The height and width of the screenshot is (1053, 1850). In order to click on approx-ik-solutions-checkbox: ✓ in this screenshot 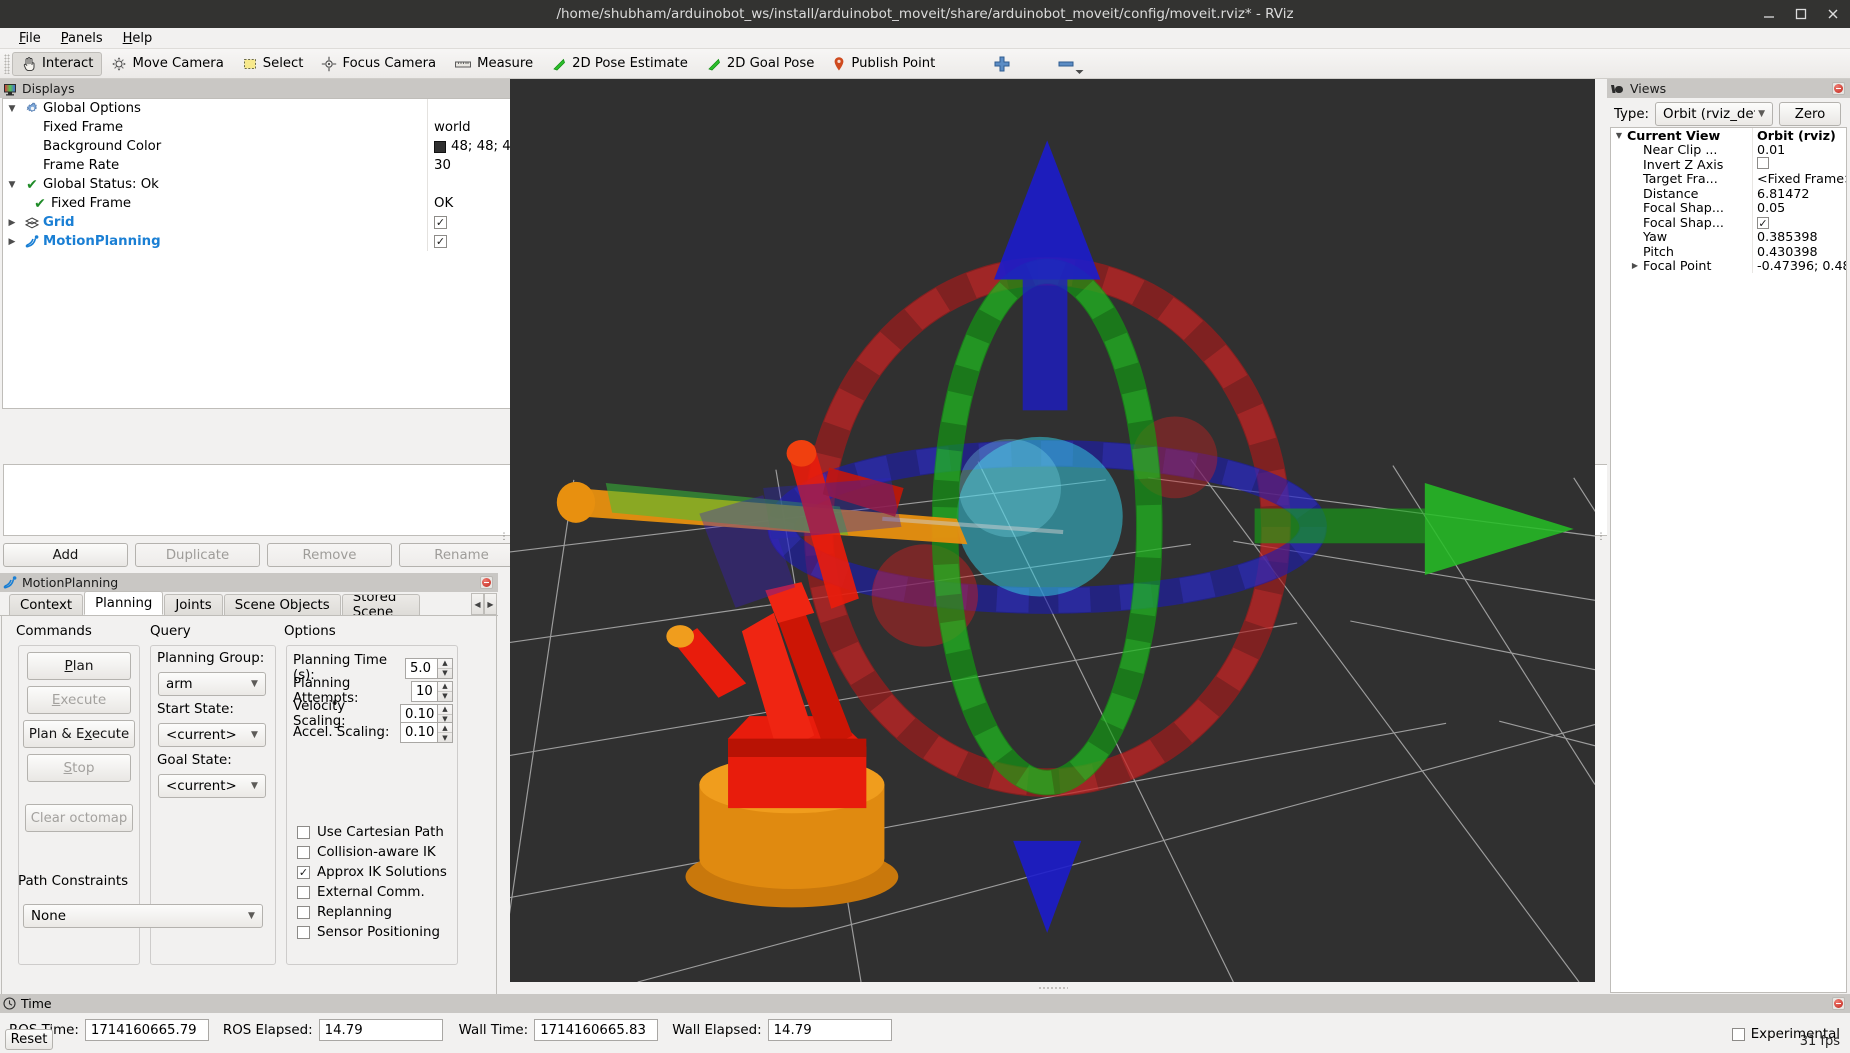, I will do `click(303, 872)`.